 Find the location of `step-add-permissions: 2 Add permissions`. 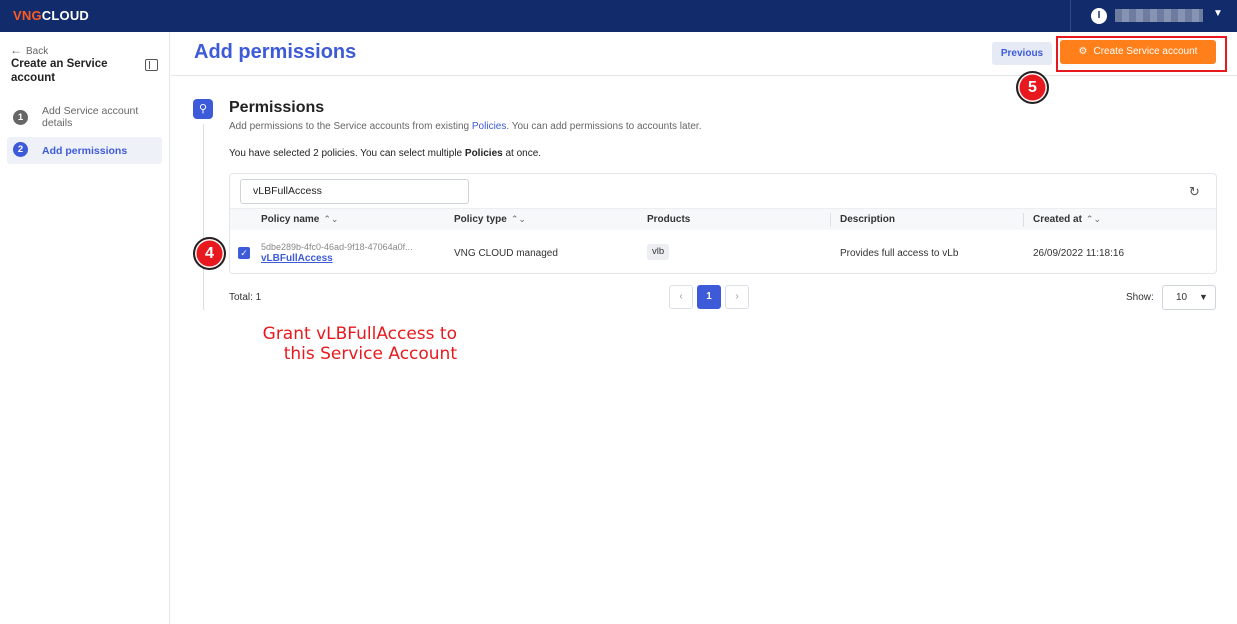

step-add-permissions: 2 Add permissions is located at coordinates (84, 150).